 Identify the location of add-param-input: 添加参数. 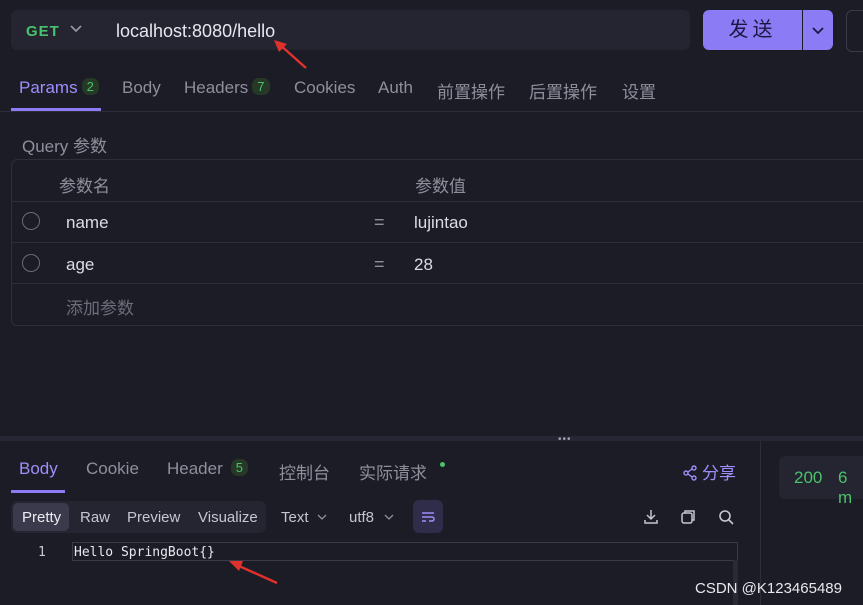
(100, 306).